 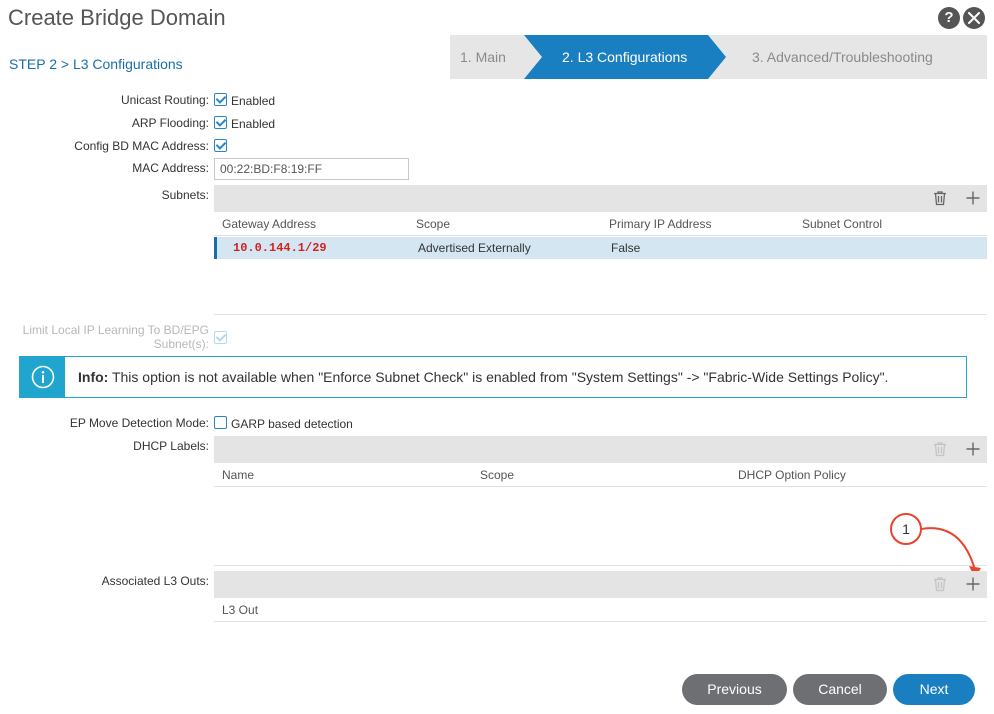 I want to click on scope-cell: Advertised Externally, so click(x=474, y=248).